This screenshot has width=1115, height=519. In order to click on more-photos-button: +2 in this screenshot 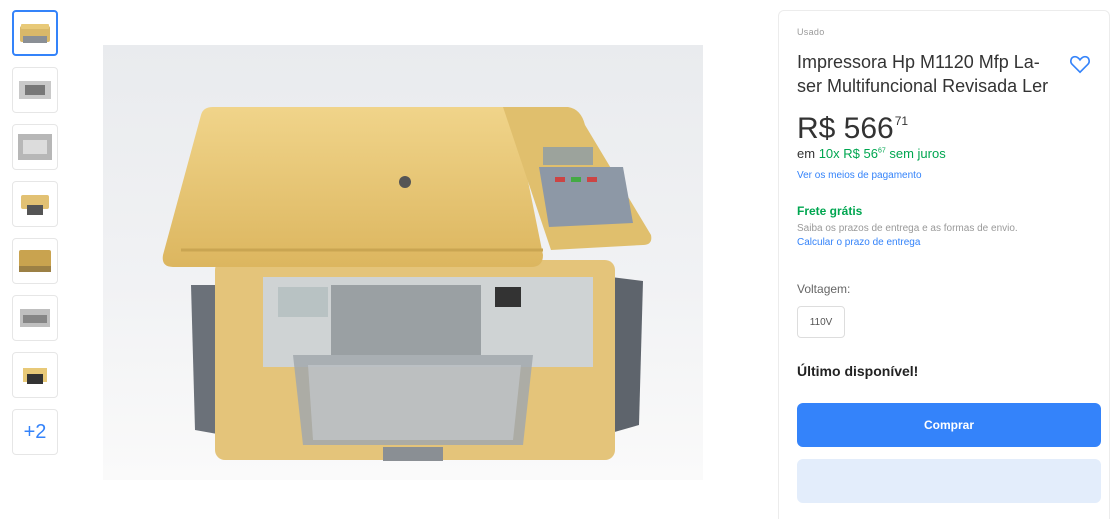, I will do `click(35, 432)`.